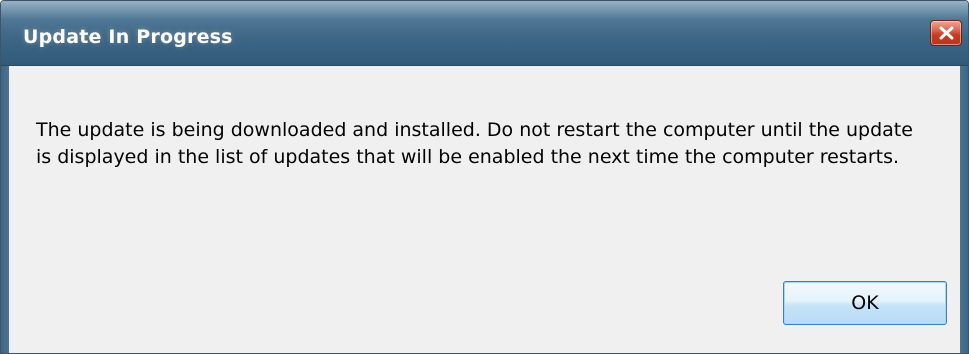  Describe the element at coordinates (128, 37) in the screenshot. I see `dialog-title: Update In Progress` at that location.